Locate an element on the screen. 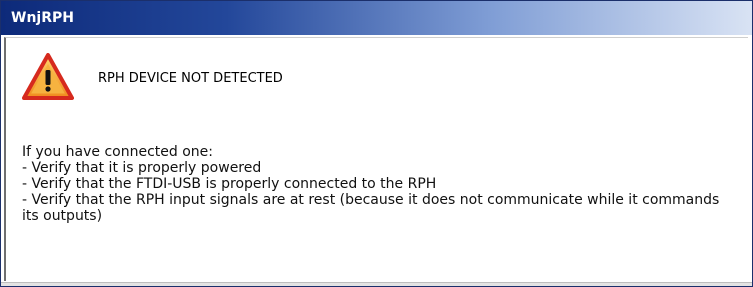 The image size is (753, 287). error-headline: RPH DEVICE NOT DETECTED is located at coordinates (190, 78).